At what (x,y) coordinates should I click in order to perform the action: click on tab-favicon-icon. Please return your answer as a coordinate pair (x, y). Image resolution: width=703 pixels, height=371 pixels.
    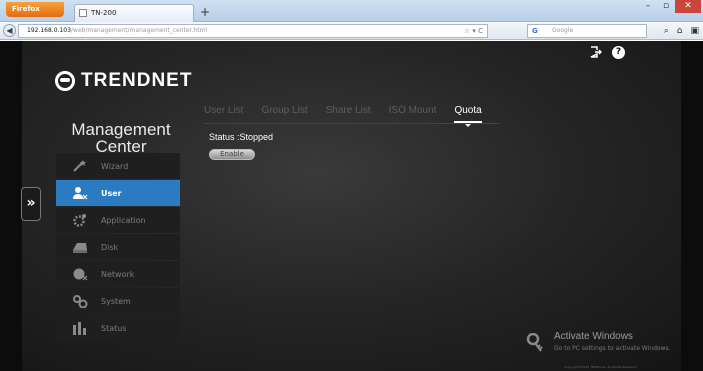
    Looking at the image, I should click on (83, 13).